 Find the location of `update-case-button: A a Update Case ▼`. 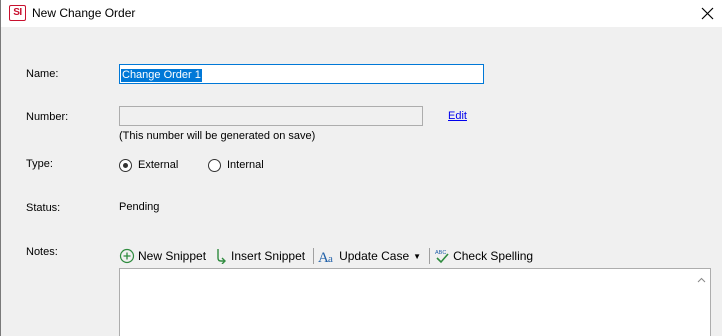

update-case-button: A a Update Case ▼ is located at coordinates (369, 256).